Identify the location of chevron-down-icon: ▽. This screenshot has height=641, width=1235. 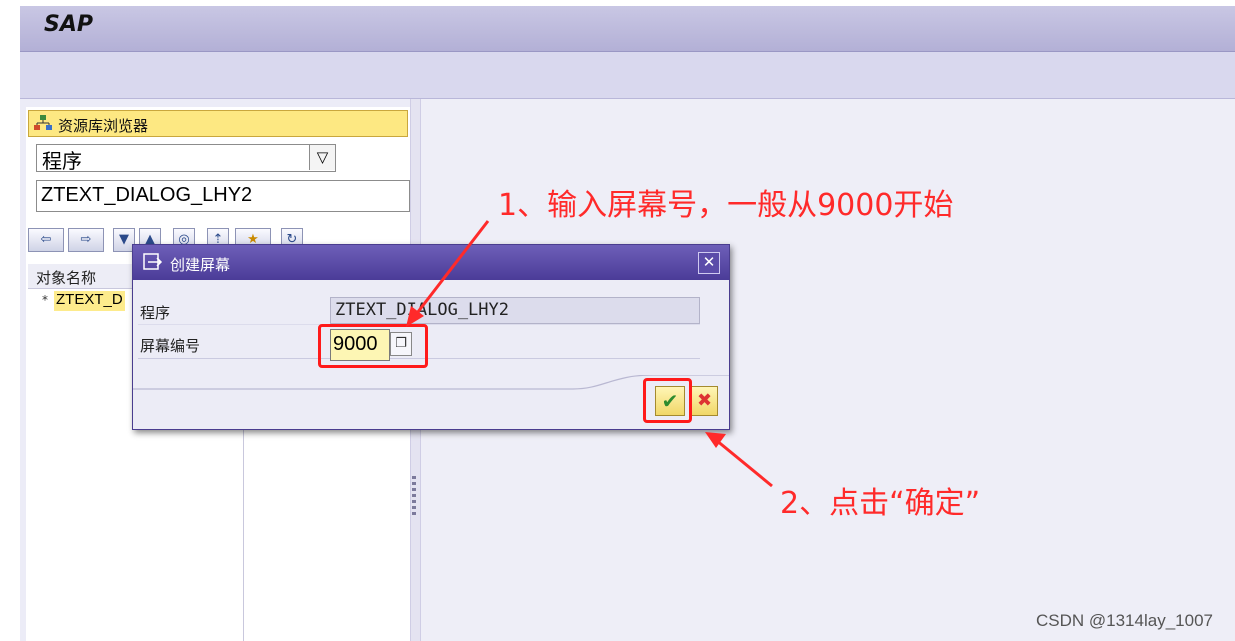
(322, 157).